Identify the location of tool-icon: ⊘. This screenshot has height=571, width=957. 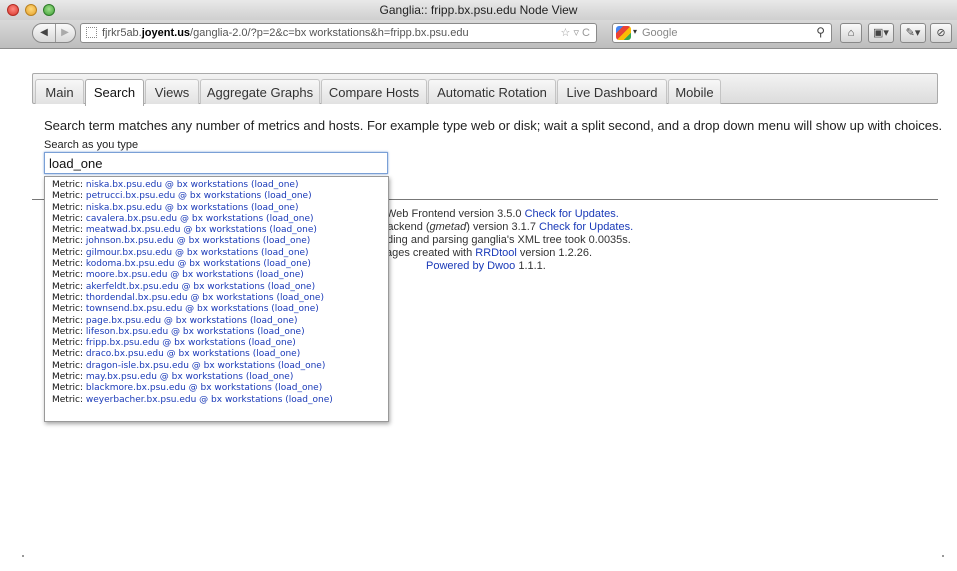
(941, 33).